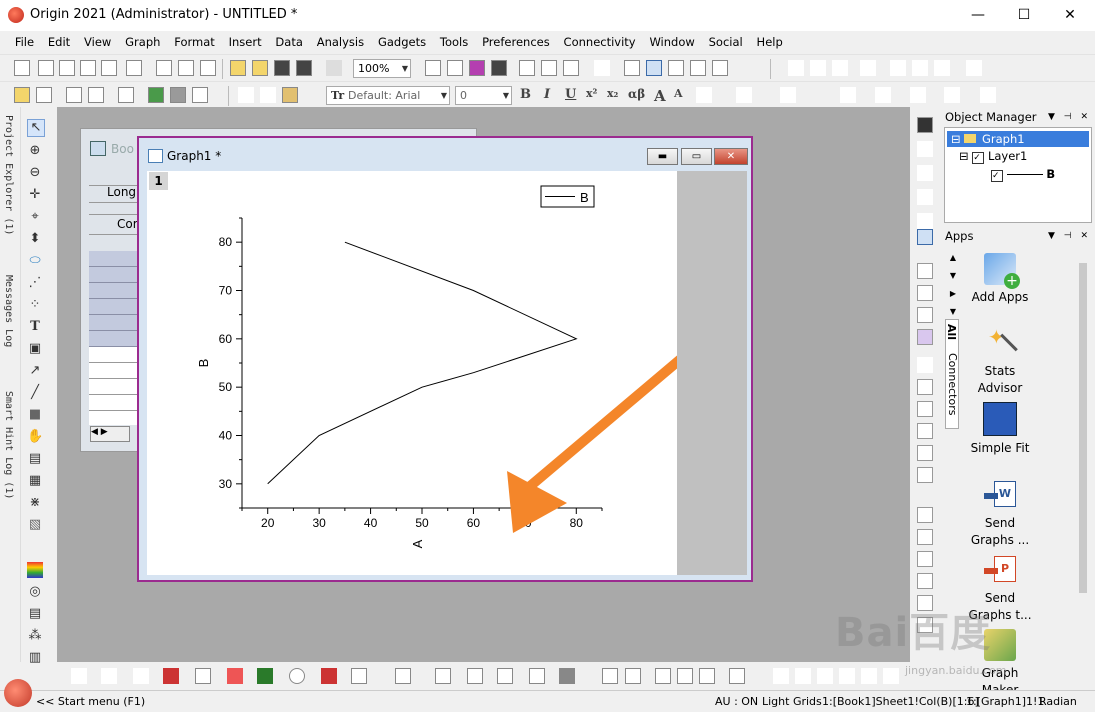 The image size is (1095, 712). I want to click on left-axis-icon, so click(925, 365).